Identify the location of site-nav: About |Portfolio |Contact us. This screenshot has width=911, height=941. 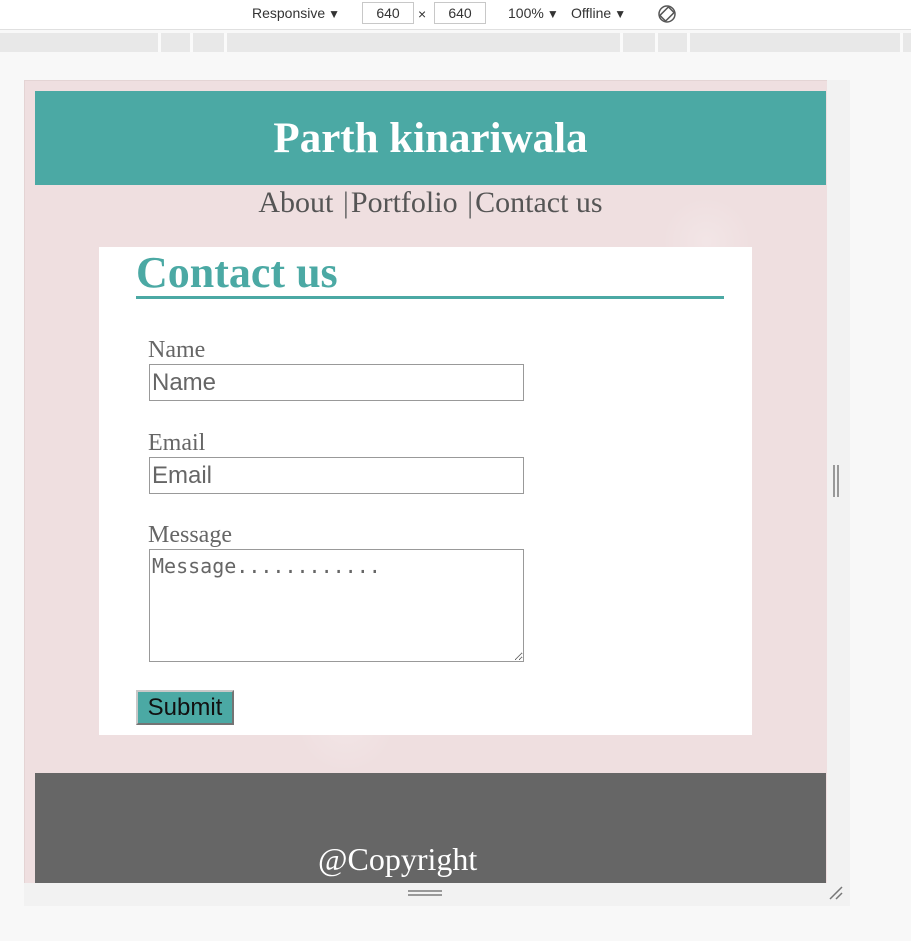
(430, 203).